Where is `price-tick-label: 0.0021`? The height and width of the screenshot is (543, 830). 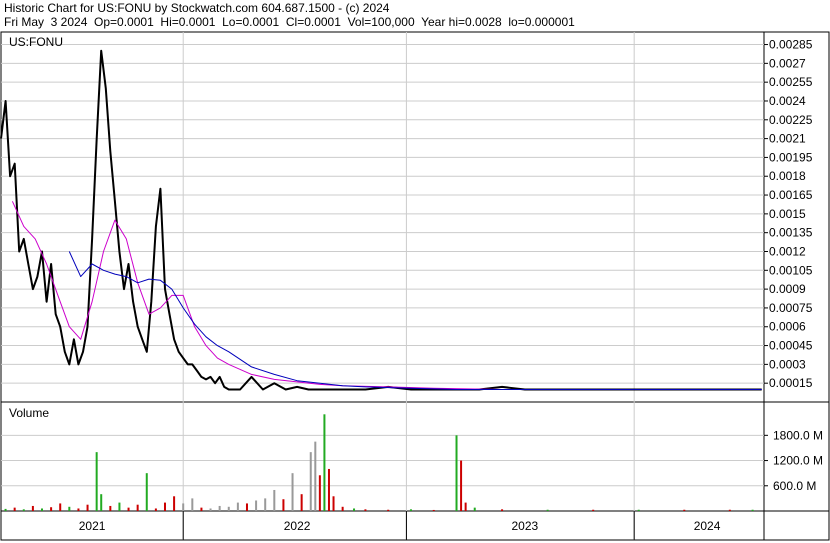
price-tick-label: 0.0021 is located at coordinates (787, 139).